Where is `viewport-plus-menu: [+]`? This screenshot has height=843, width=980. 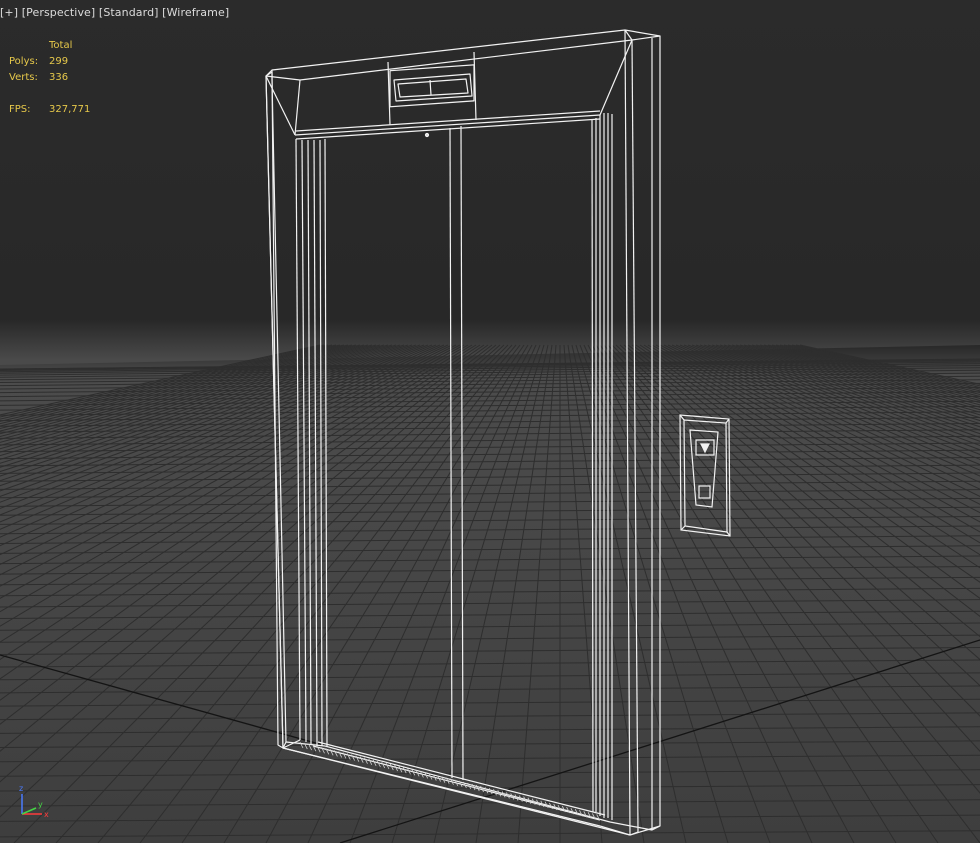 viewport-plus-menu: [+] is located at coordinates (9, 12).